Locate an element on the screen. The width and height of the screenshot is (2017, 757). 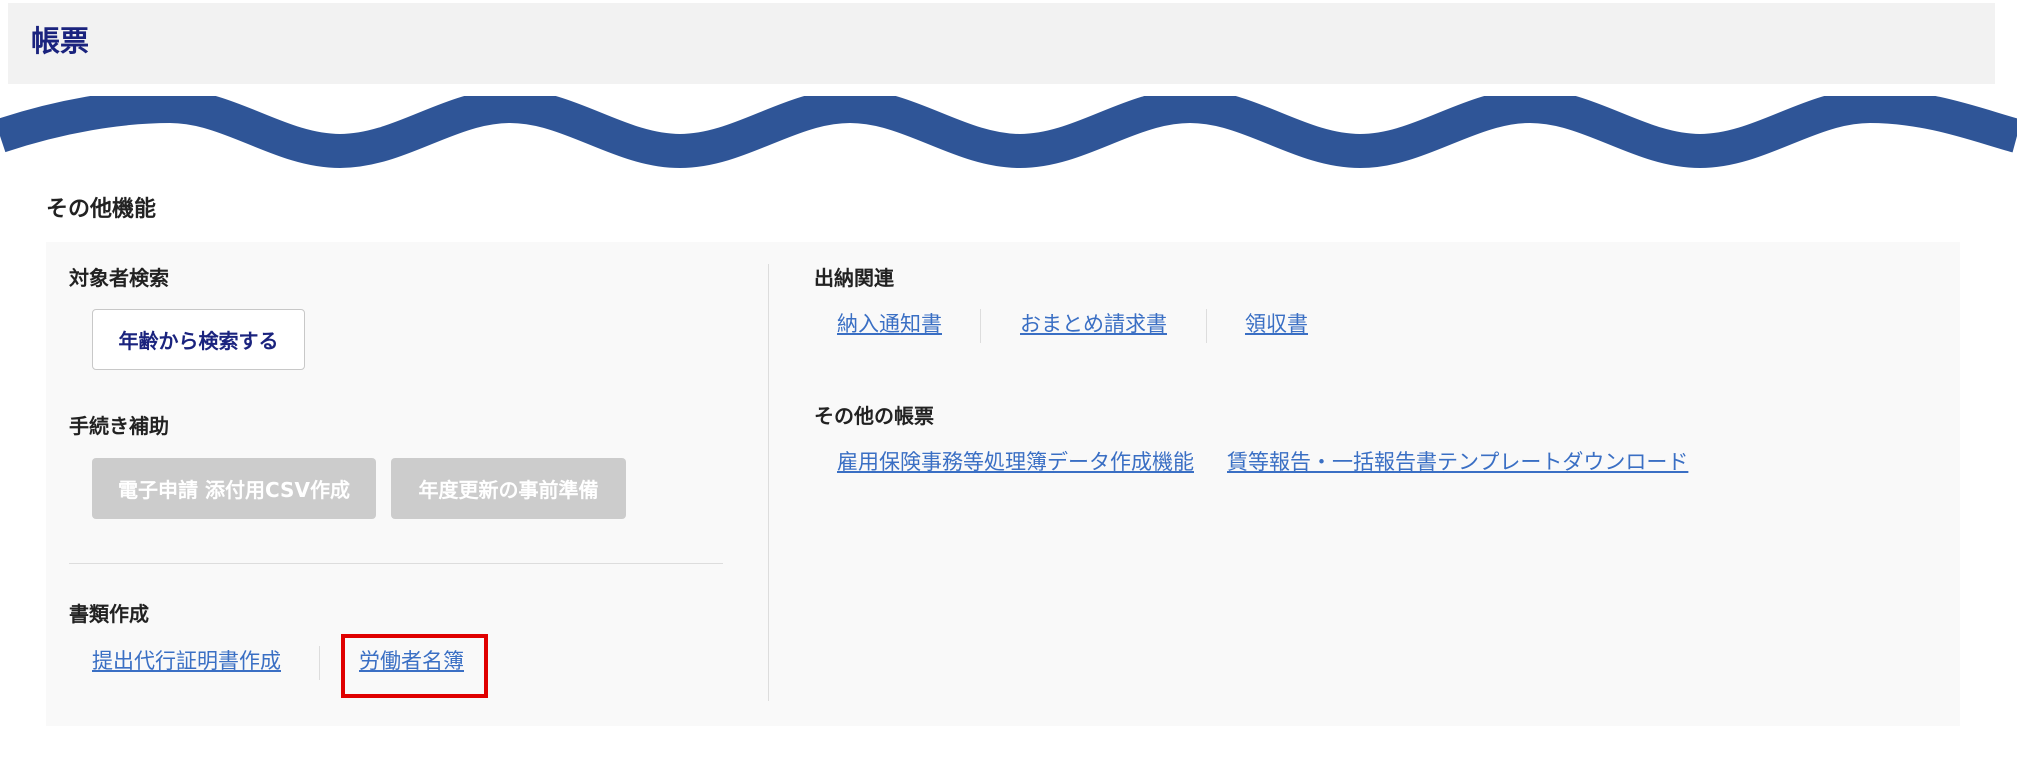
payment-notice-link: 納入通知書 is located at coordinates (889, 324).